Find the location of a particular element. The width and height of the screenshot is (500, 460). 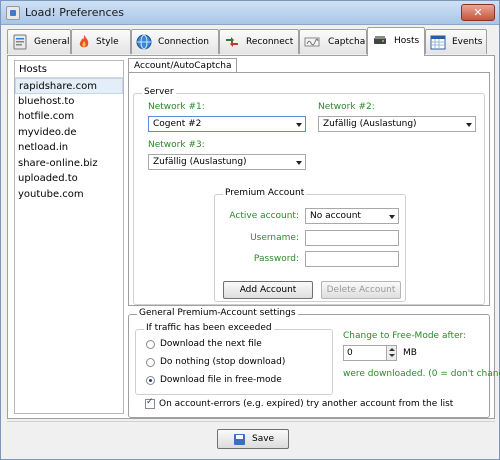

tab-events: Events is located at coordinates (456, 41).